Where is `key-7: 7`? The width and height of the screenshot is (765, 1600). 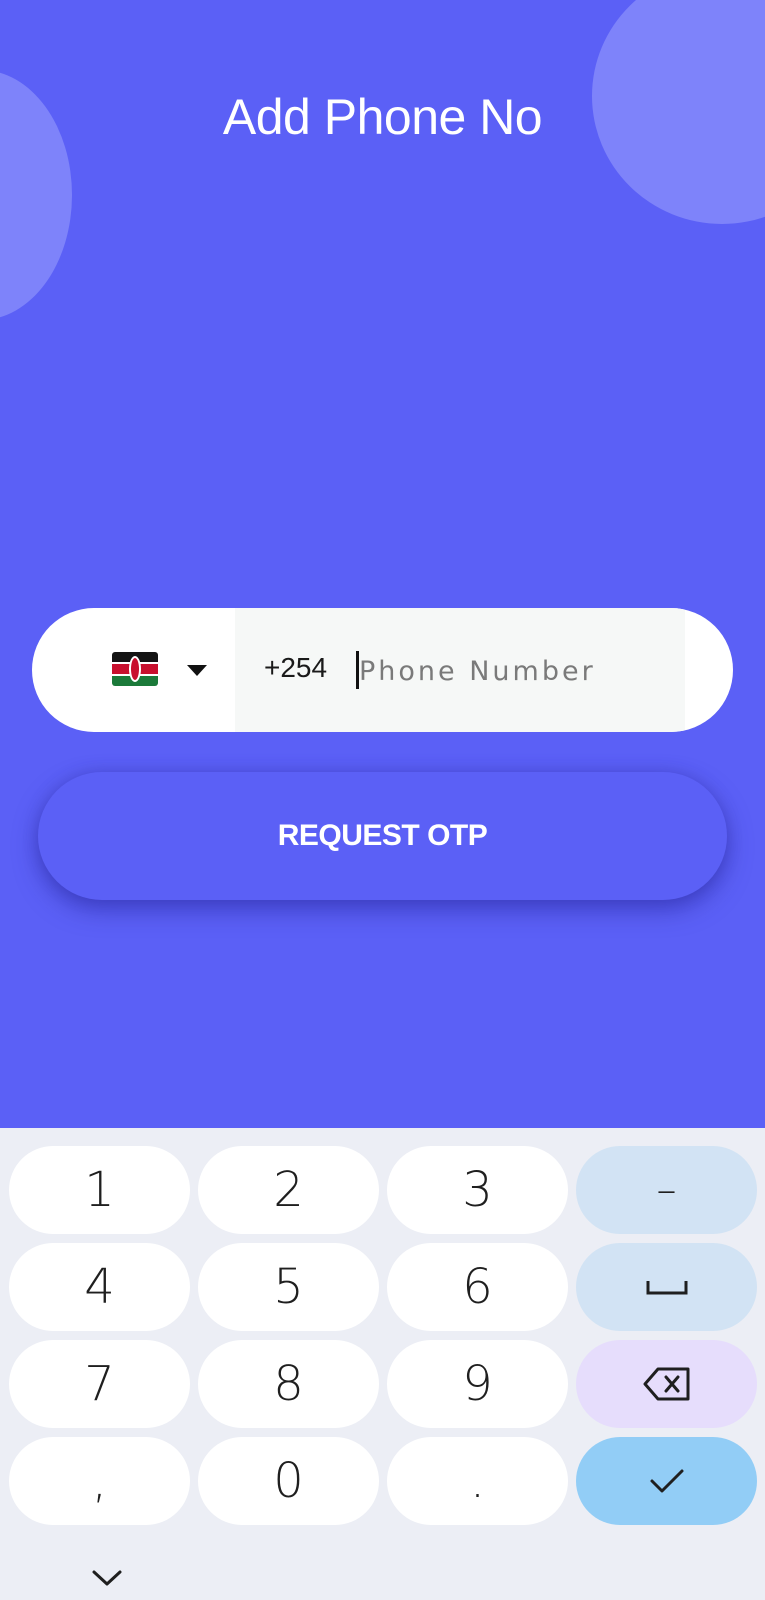 key-7: 7 is located at coordinates (99, 1384).